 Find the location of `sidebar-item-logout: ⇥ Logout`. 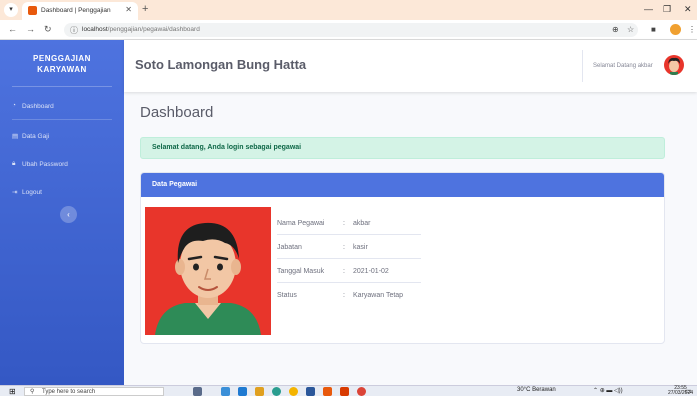

sidebar-item-logout: ⇥ Logout is located at coordinates (62, 193).